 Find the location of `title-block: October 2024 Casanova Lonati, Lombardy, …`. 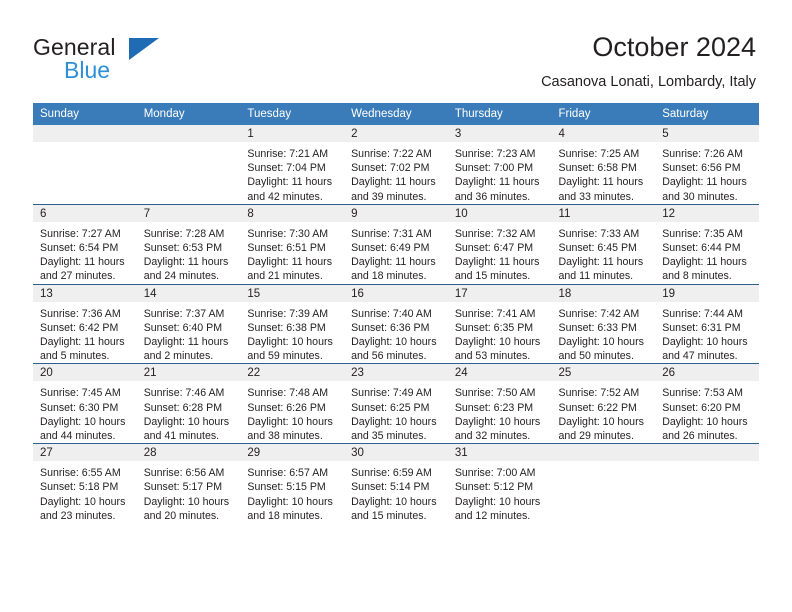

title-block: October 2024 Casanova Lonati, Lombardy, … is located at coordinates (648, 61).